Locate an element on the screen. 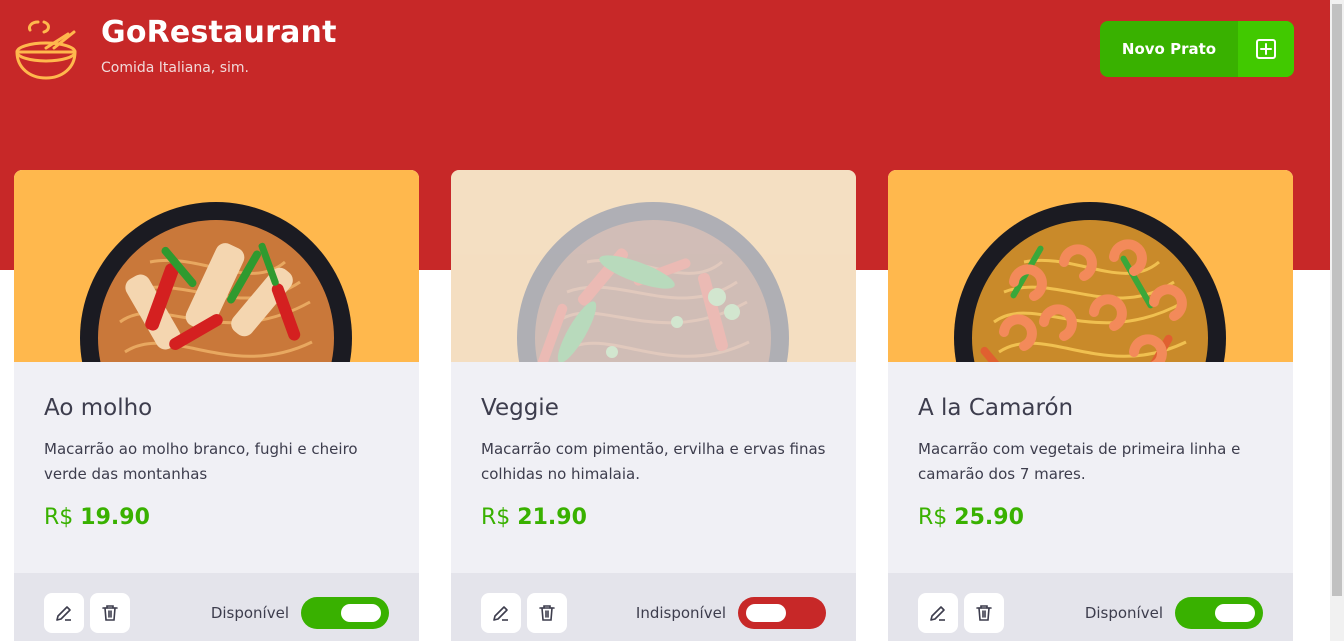 The width and height of the screenshot is (1344, 641). new-dish-button: Novo Prato is located at coordinates (1197, 49).